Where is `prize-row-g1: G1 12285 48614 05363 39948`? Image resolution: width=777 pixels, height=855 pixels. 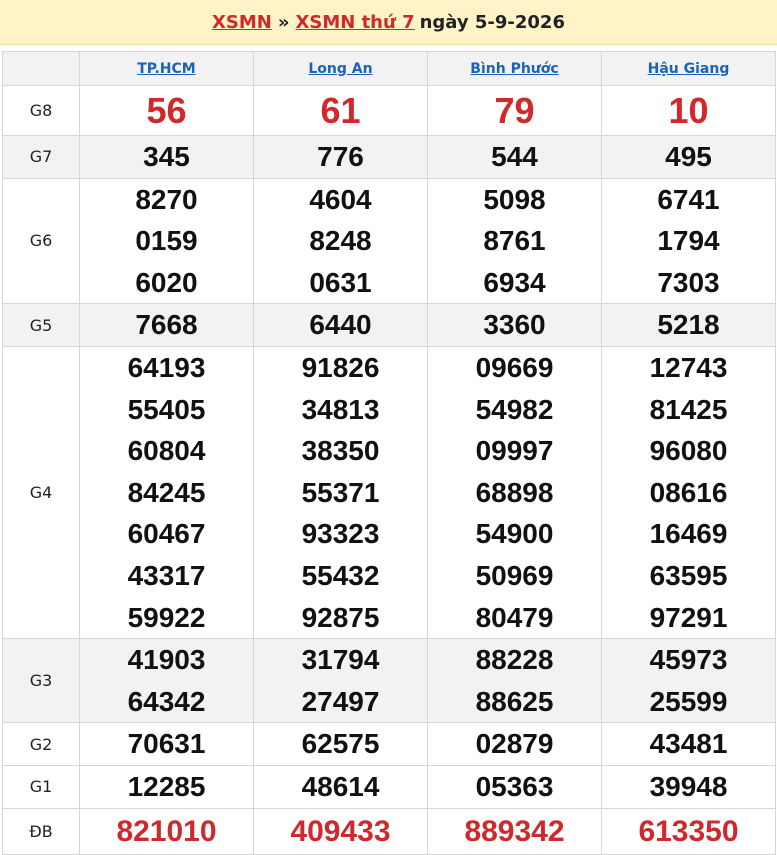 prize-row-g1: G1 12285 48614 05363 39948 is located at coordinates (389, 786).